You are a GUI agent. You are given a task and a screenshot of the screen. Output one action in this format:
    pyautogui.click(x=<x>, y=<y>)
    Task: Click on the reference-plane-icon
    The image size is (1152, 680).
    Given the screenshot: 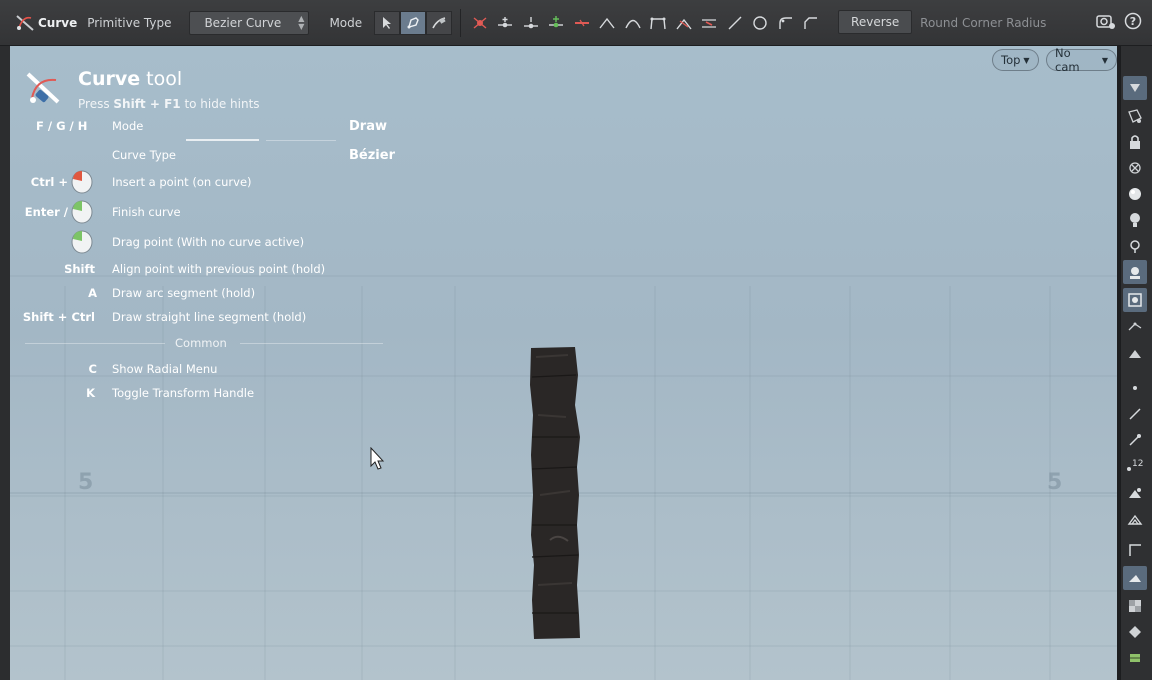 What is the action you would take?
    pyautogui.click(x=1135, y=300)
    